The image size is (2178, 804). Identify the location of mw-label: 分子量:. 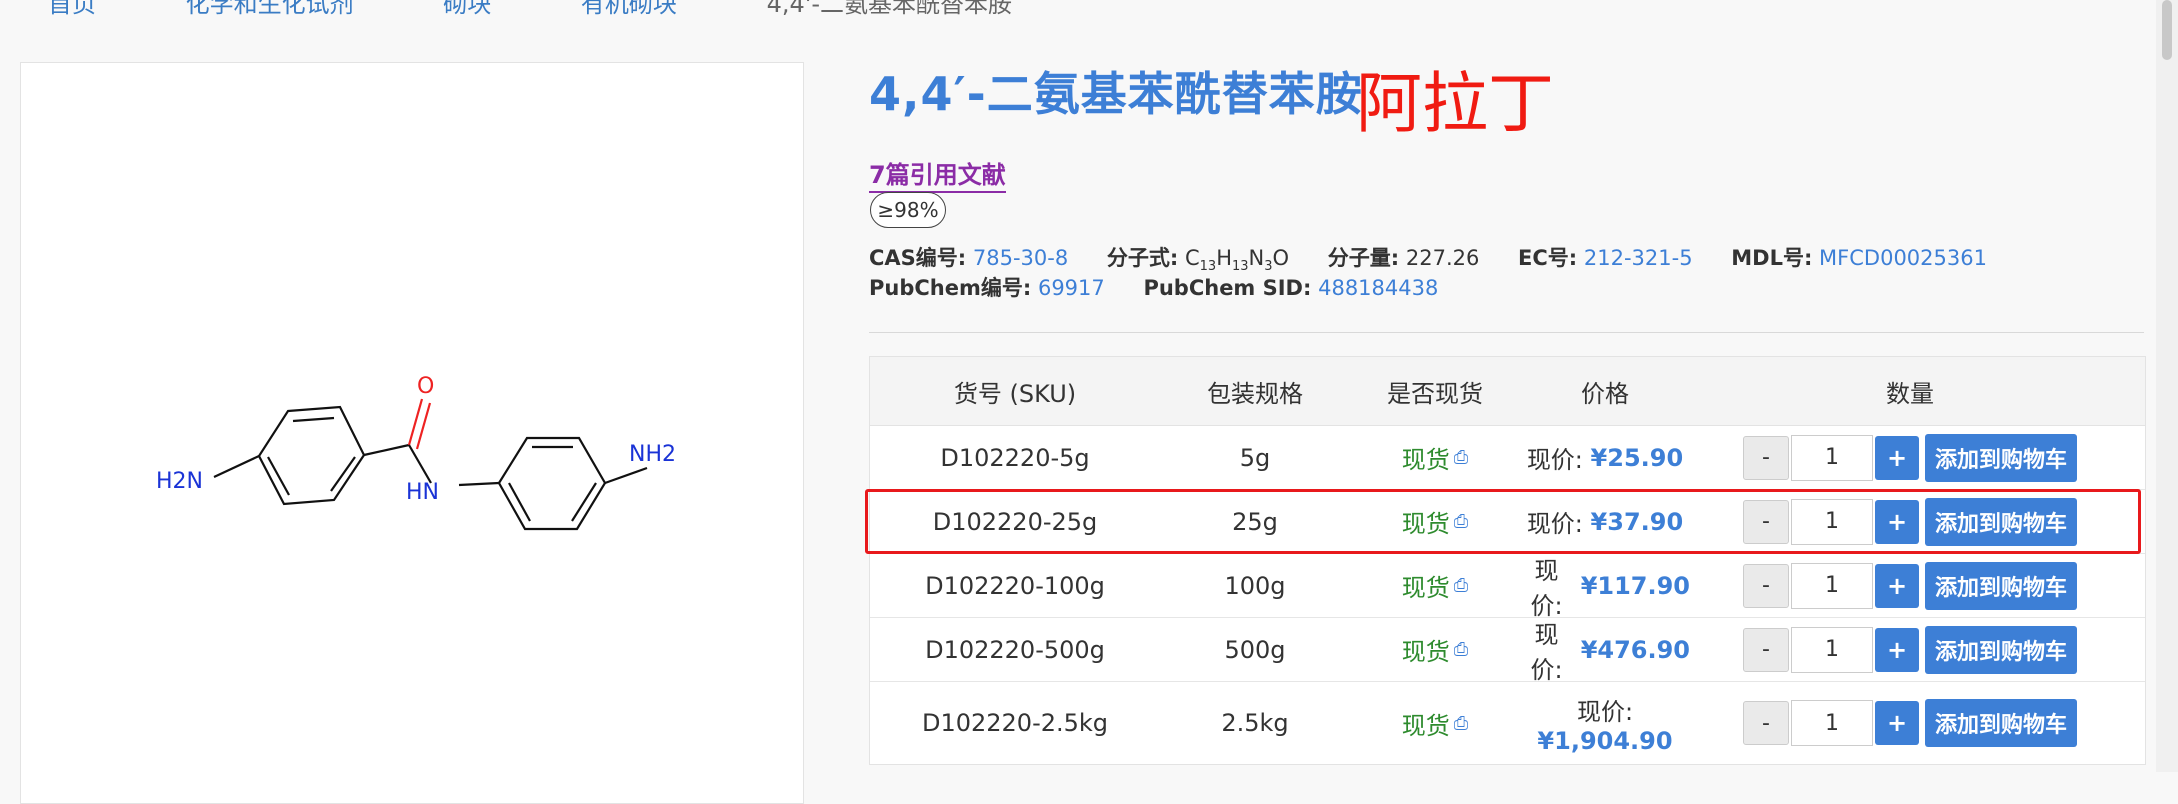
(1363, 258).